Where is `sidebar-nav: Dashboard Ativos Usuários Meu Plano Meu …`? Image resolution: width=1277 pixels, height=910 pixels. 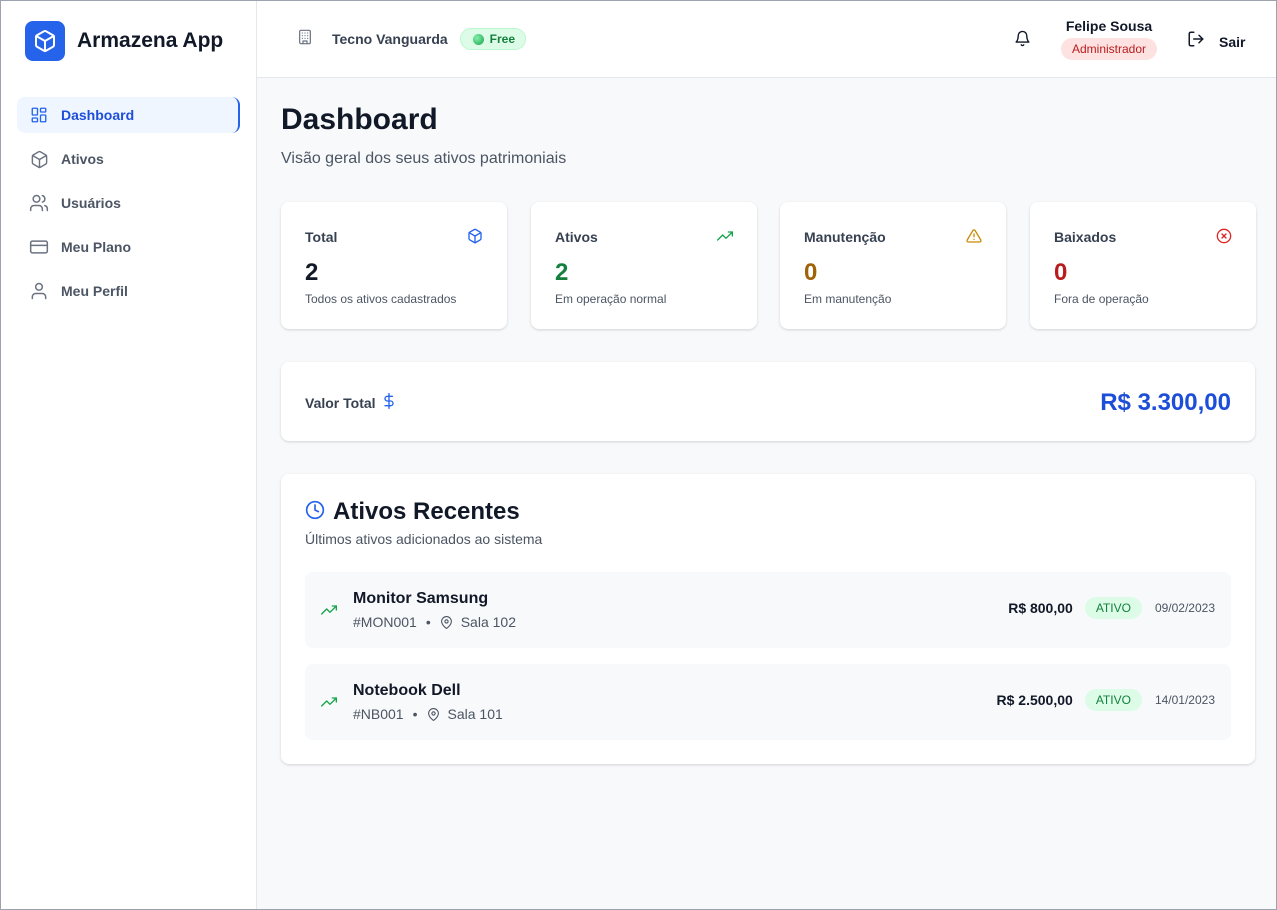
sidebar-nav: Dashboard Ativos Usuários Meu Plano Meu … is located at coordinates (128, 207).